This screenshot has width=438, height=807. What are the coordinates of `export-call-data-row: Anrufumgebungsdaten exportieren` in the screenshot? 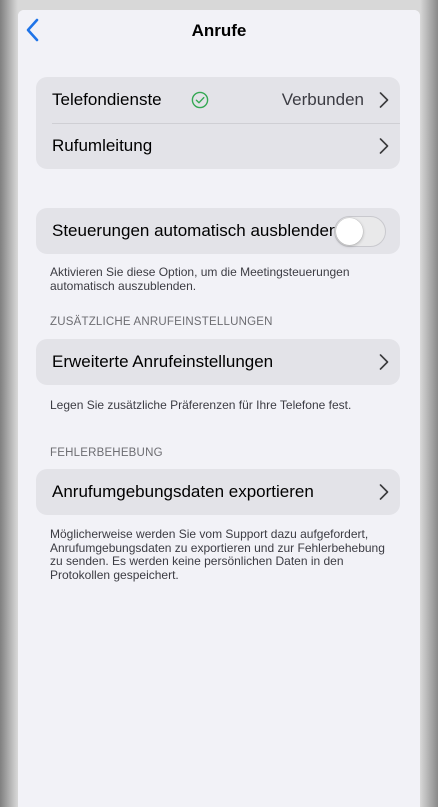 It's located at (218, 492).